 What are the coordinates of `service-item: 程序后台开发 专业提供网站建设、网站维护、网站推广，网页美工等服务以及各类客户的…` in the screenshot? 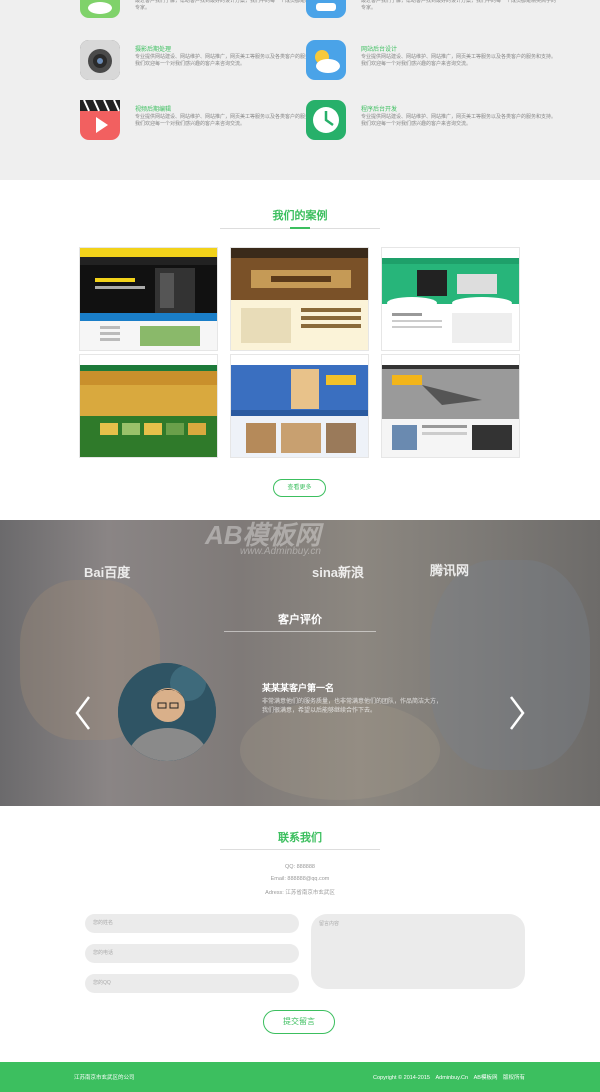 It's located at (431, 125).